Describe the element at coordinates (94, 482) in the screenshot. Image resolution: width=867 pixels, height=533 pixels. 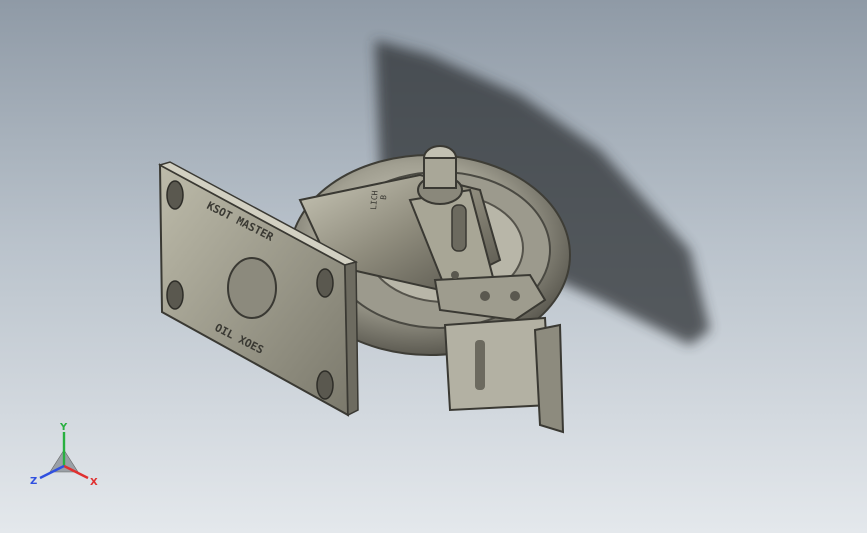
I see `x-axis-label: X` at that location.